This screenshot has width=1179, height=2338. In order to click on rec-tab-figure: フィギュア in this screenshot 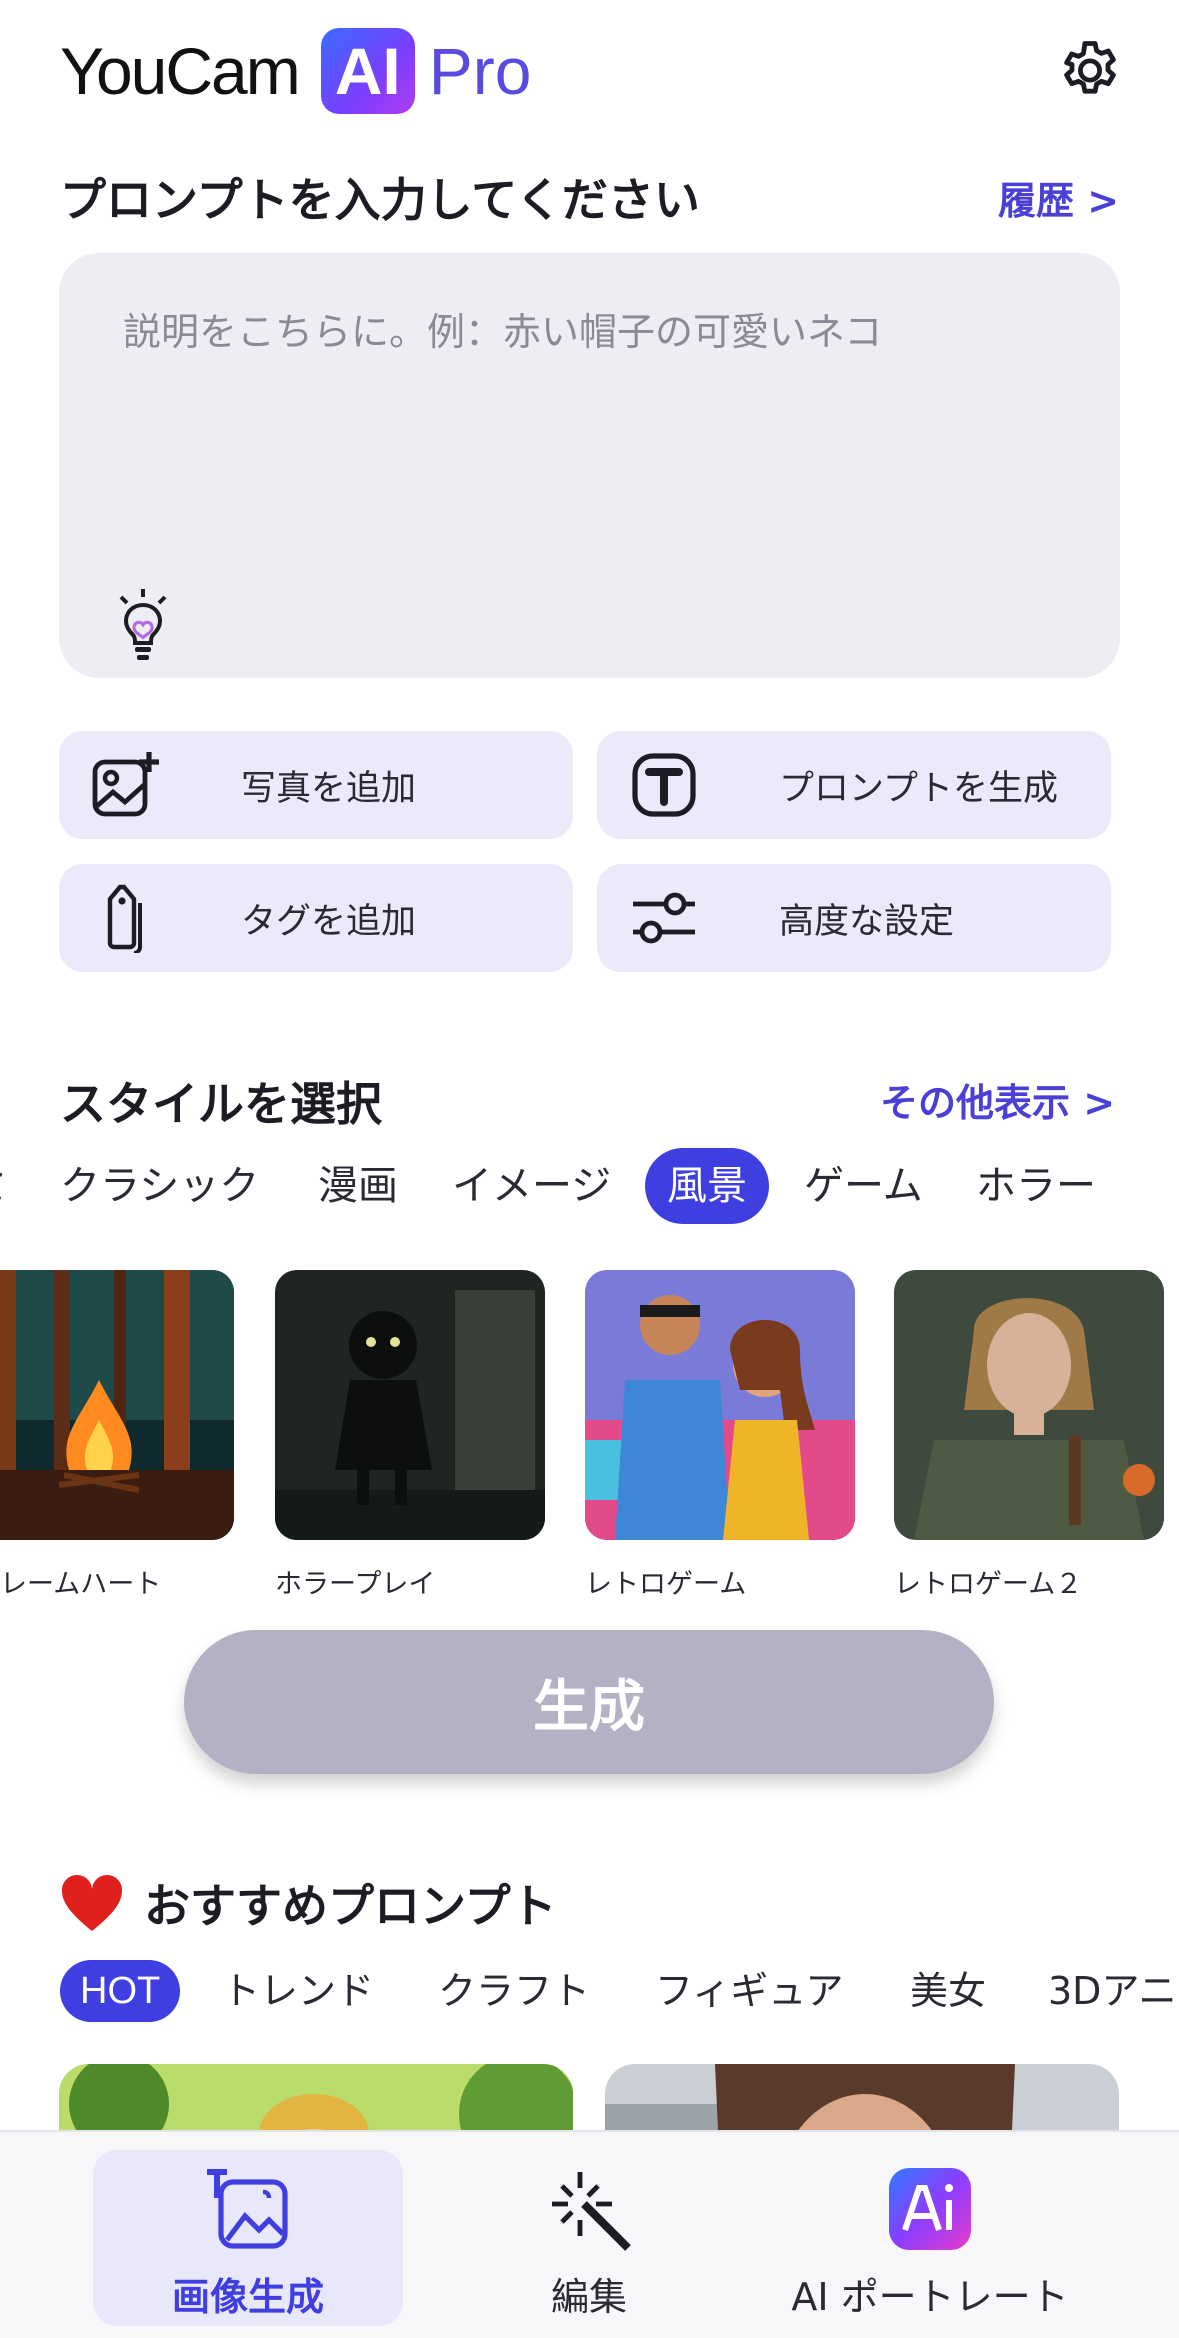, I will do `click(749, 1991)`.